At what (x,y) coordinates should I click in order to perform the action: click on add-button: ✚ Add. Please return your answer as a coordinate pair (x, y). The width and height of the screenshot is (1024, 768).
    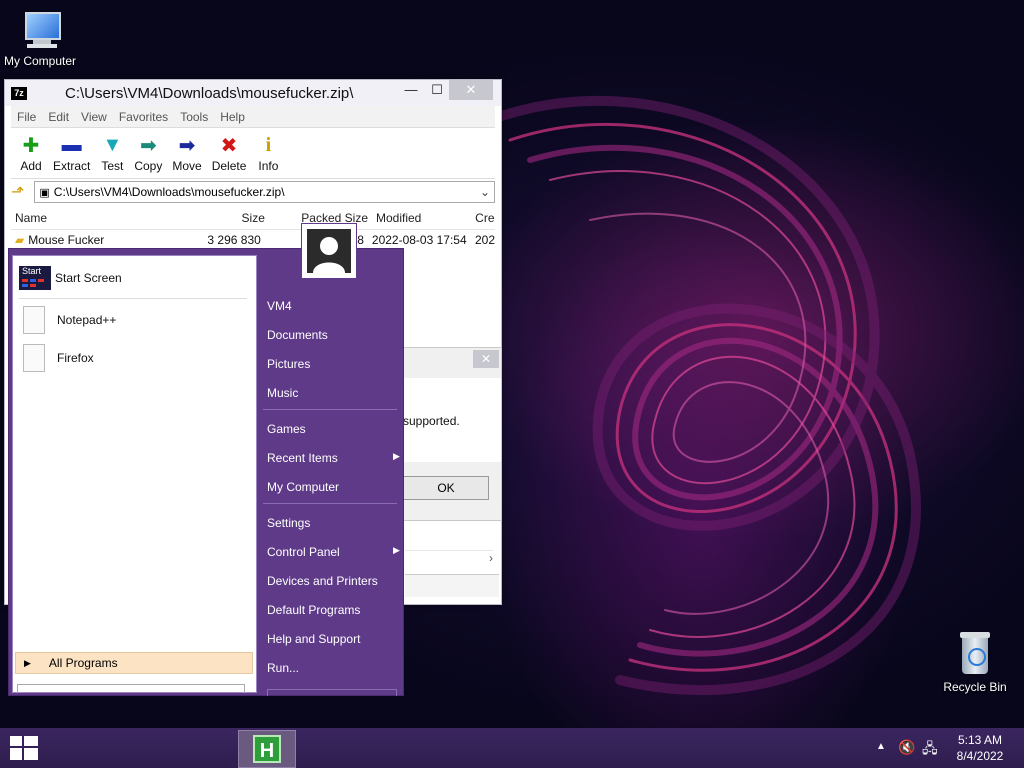
    Looking at the image, I should click on (31, 156).